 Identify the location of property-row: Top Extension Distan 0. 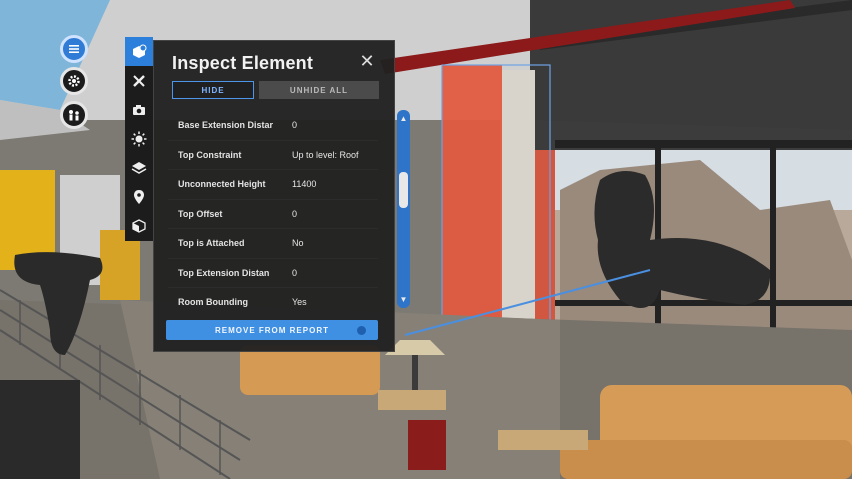
(273, 273).